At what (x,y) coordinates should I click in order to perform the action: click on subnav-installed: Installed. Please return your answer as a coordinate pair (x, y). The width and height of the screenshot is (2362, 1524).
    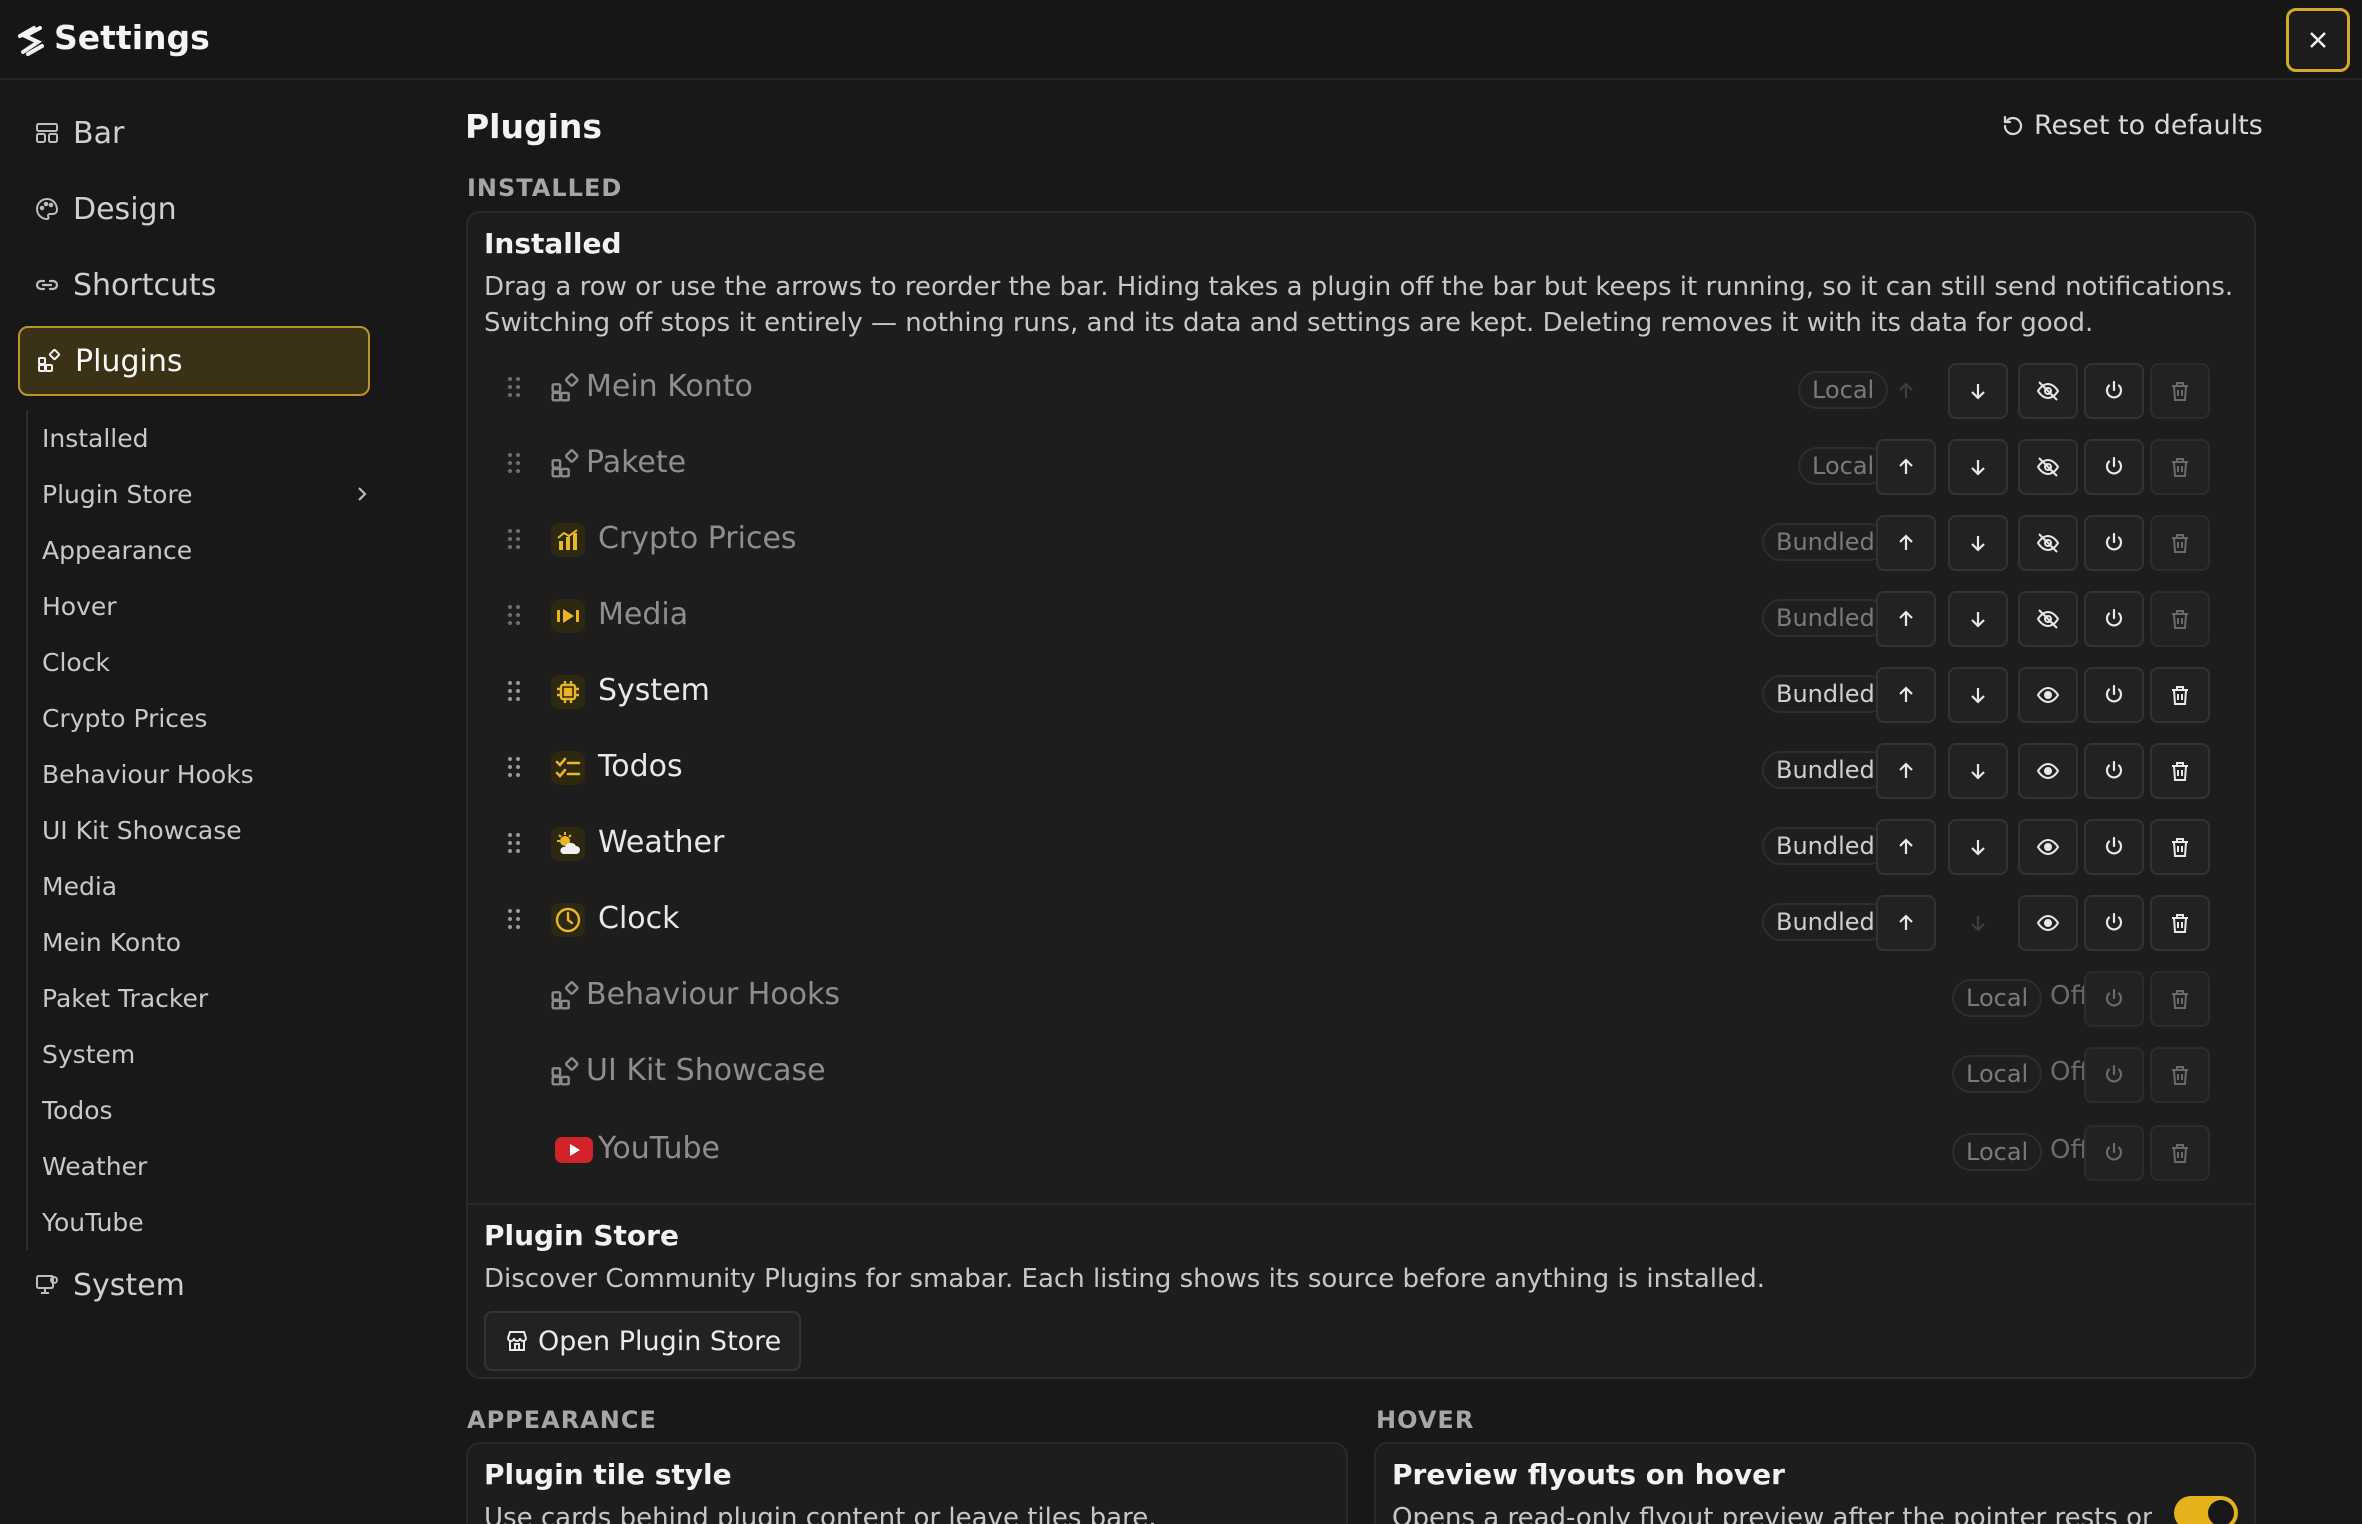
    Looking at the image, I should click on (202, 438).